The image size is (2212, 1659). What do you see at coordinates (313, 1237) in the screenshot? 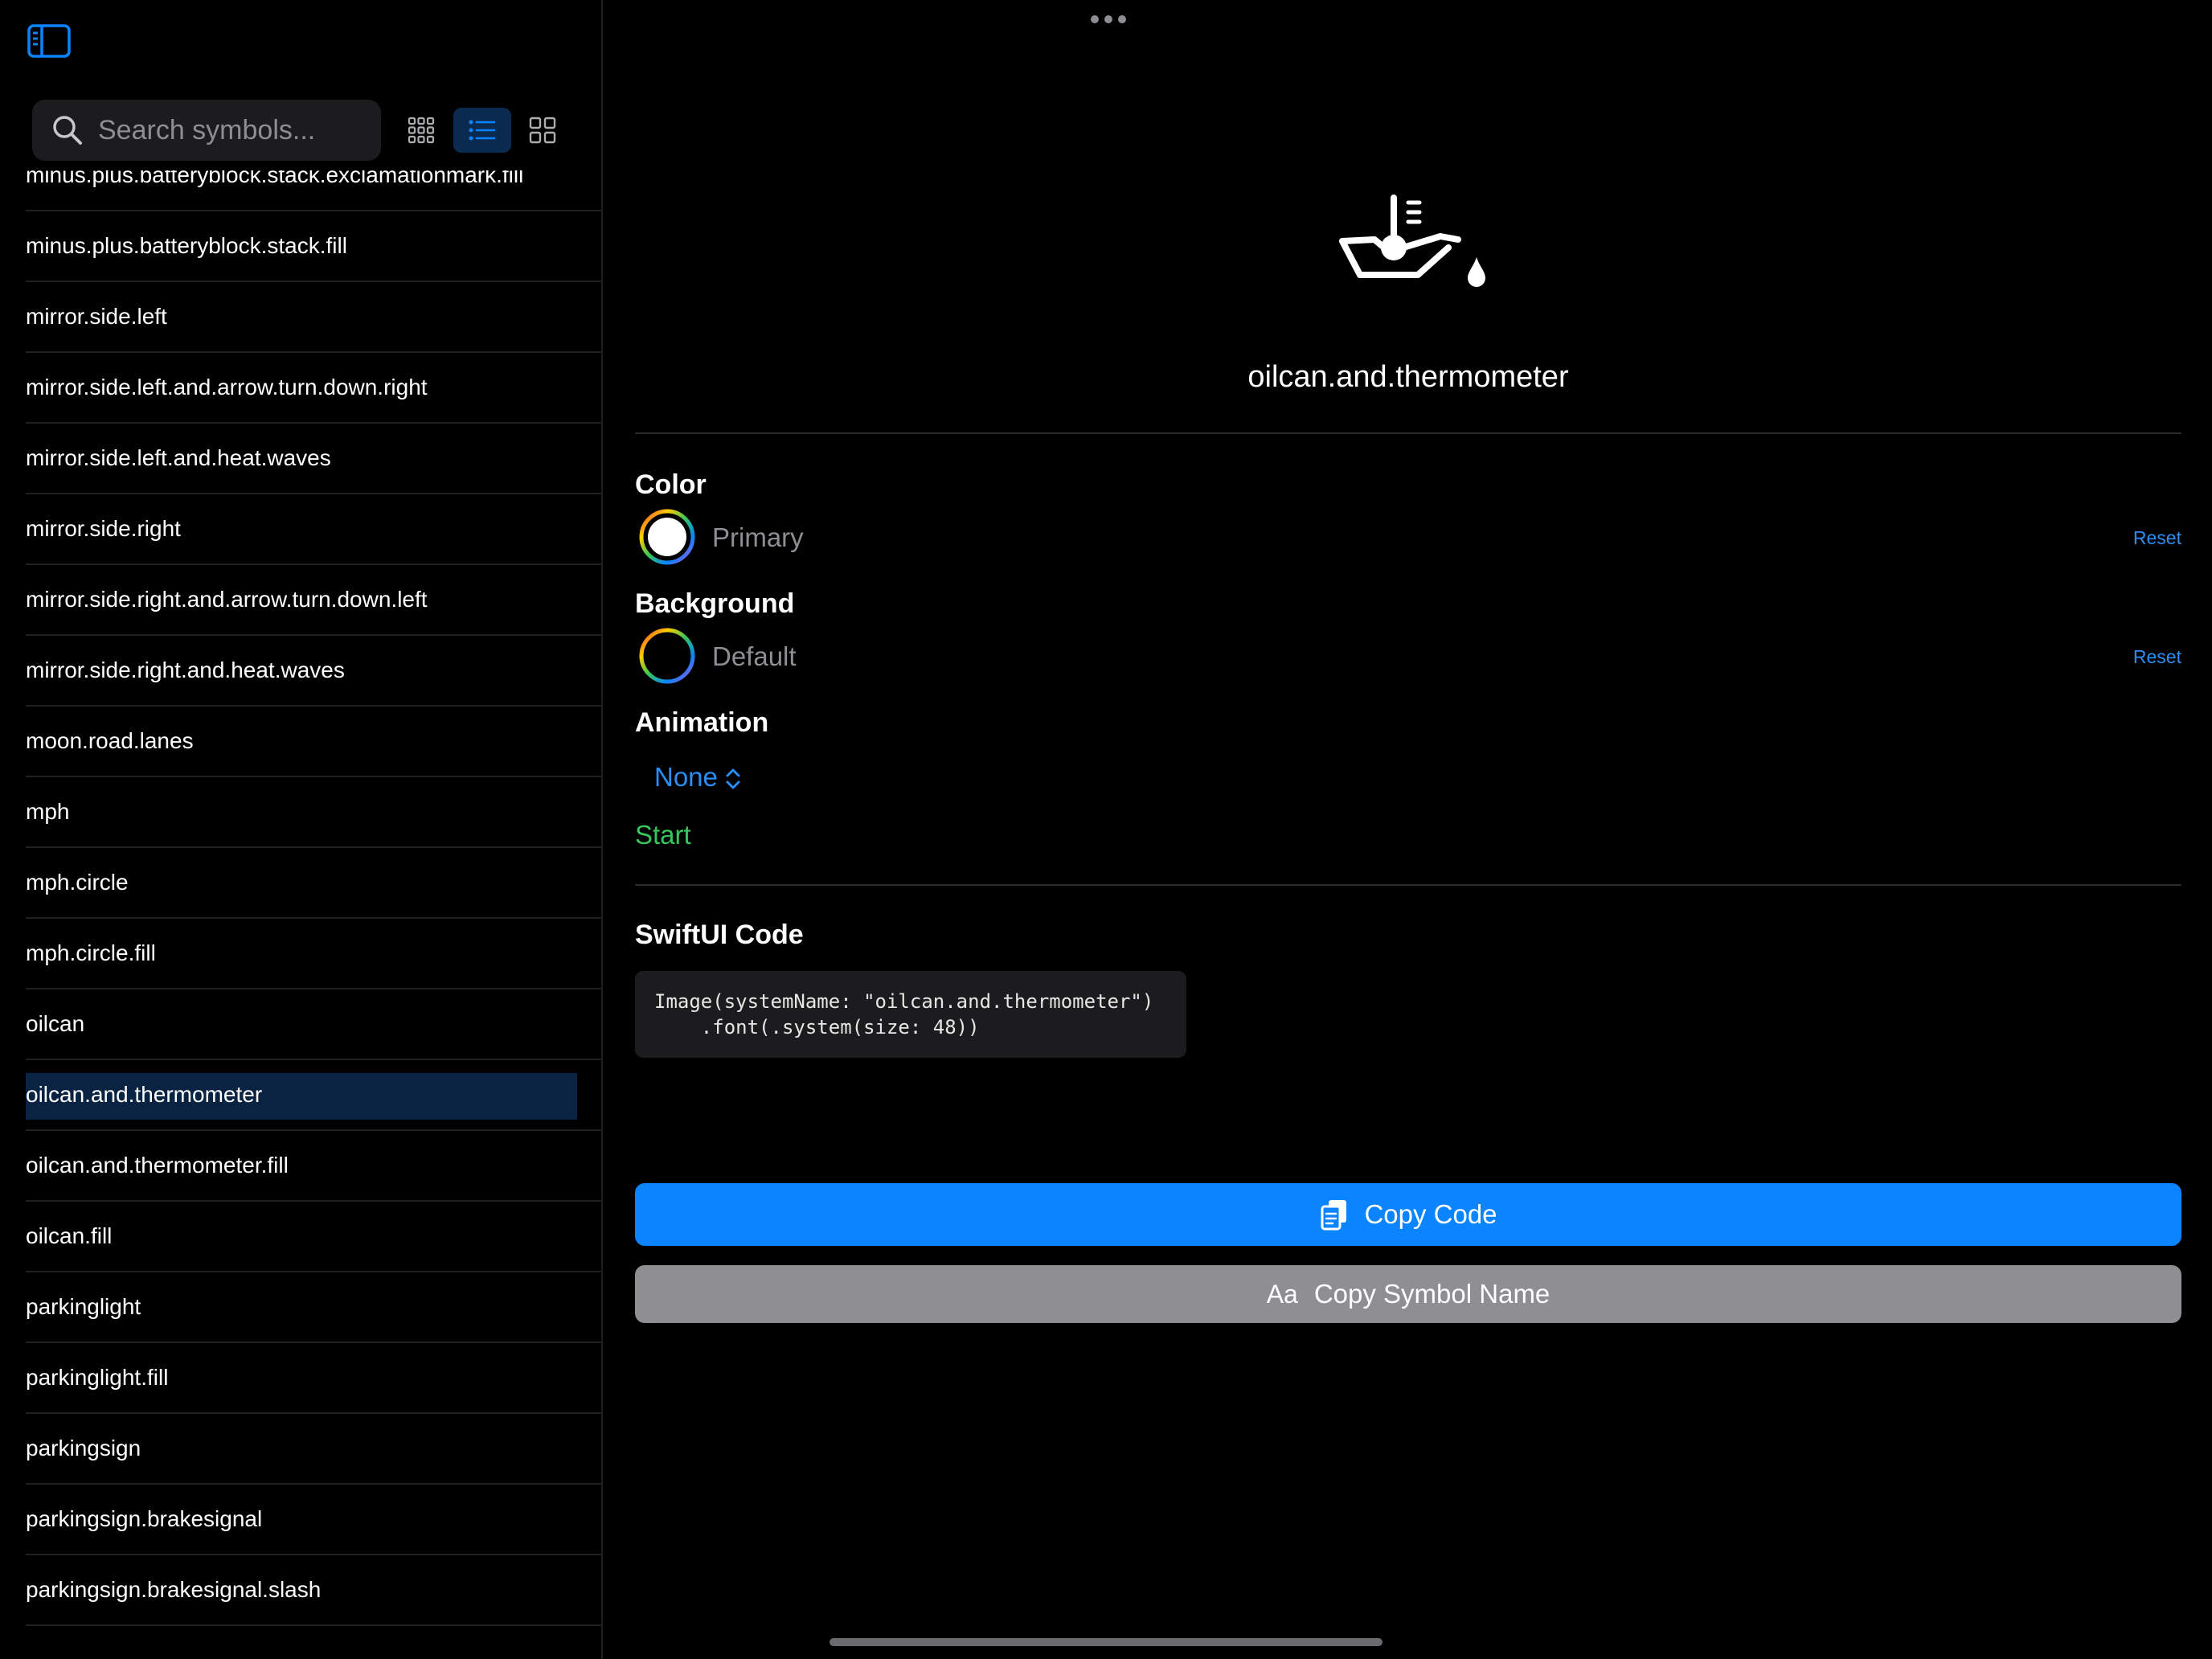
I see `list-item: oilcan.fill` at bounding box center [313, 1237].